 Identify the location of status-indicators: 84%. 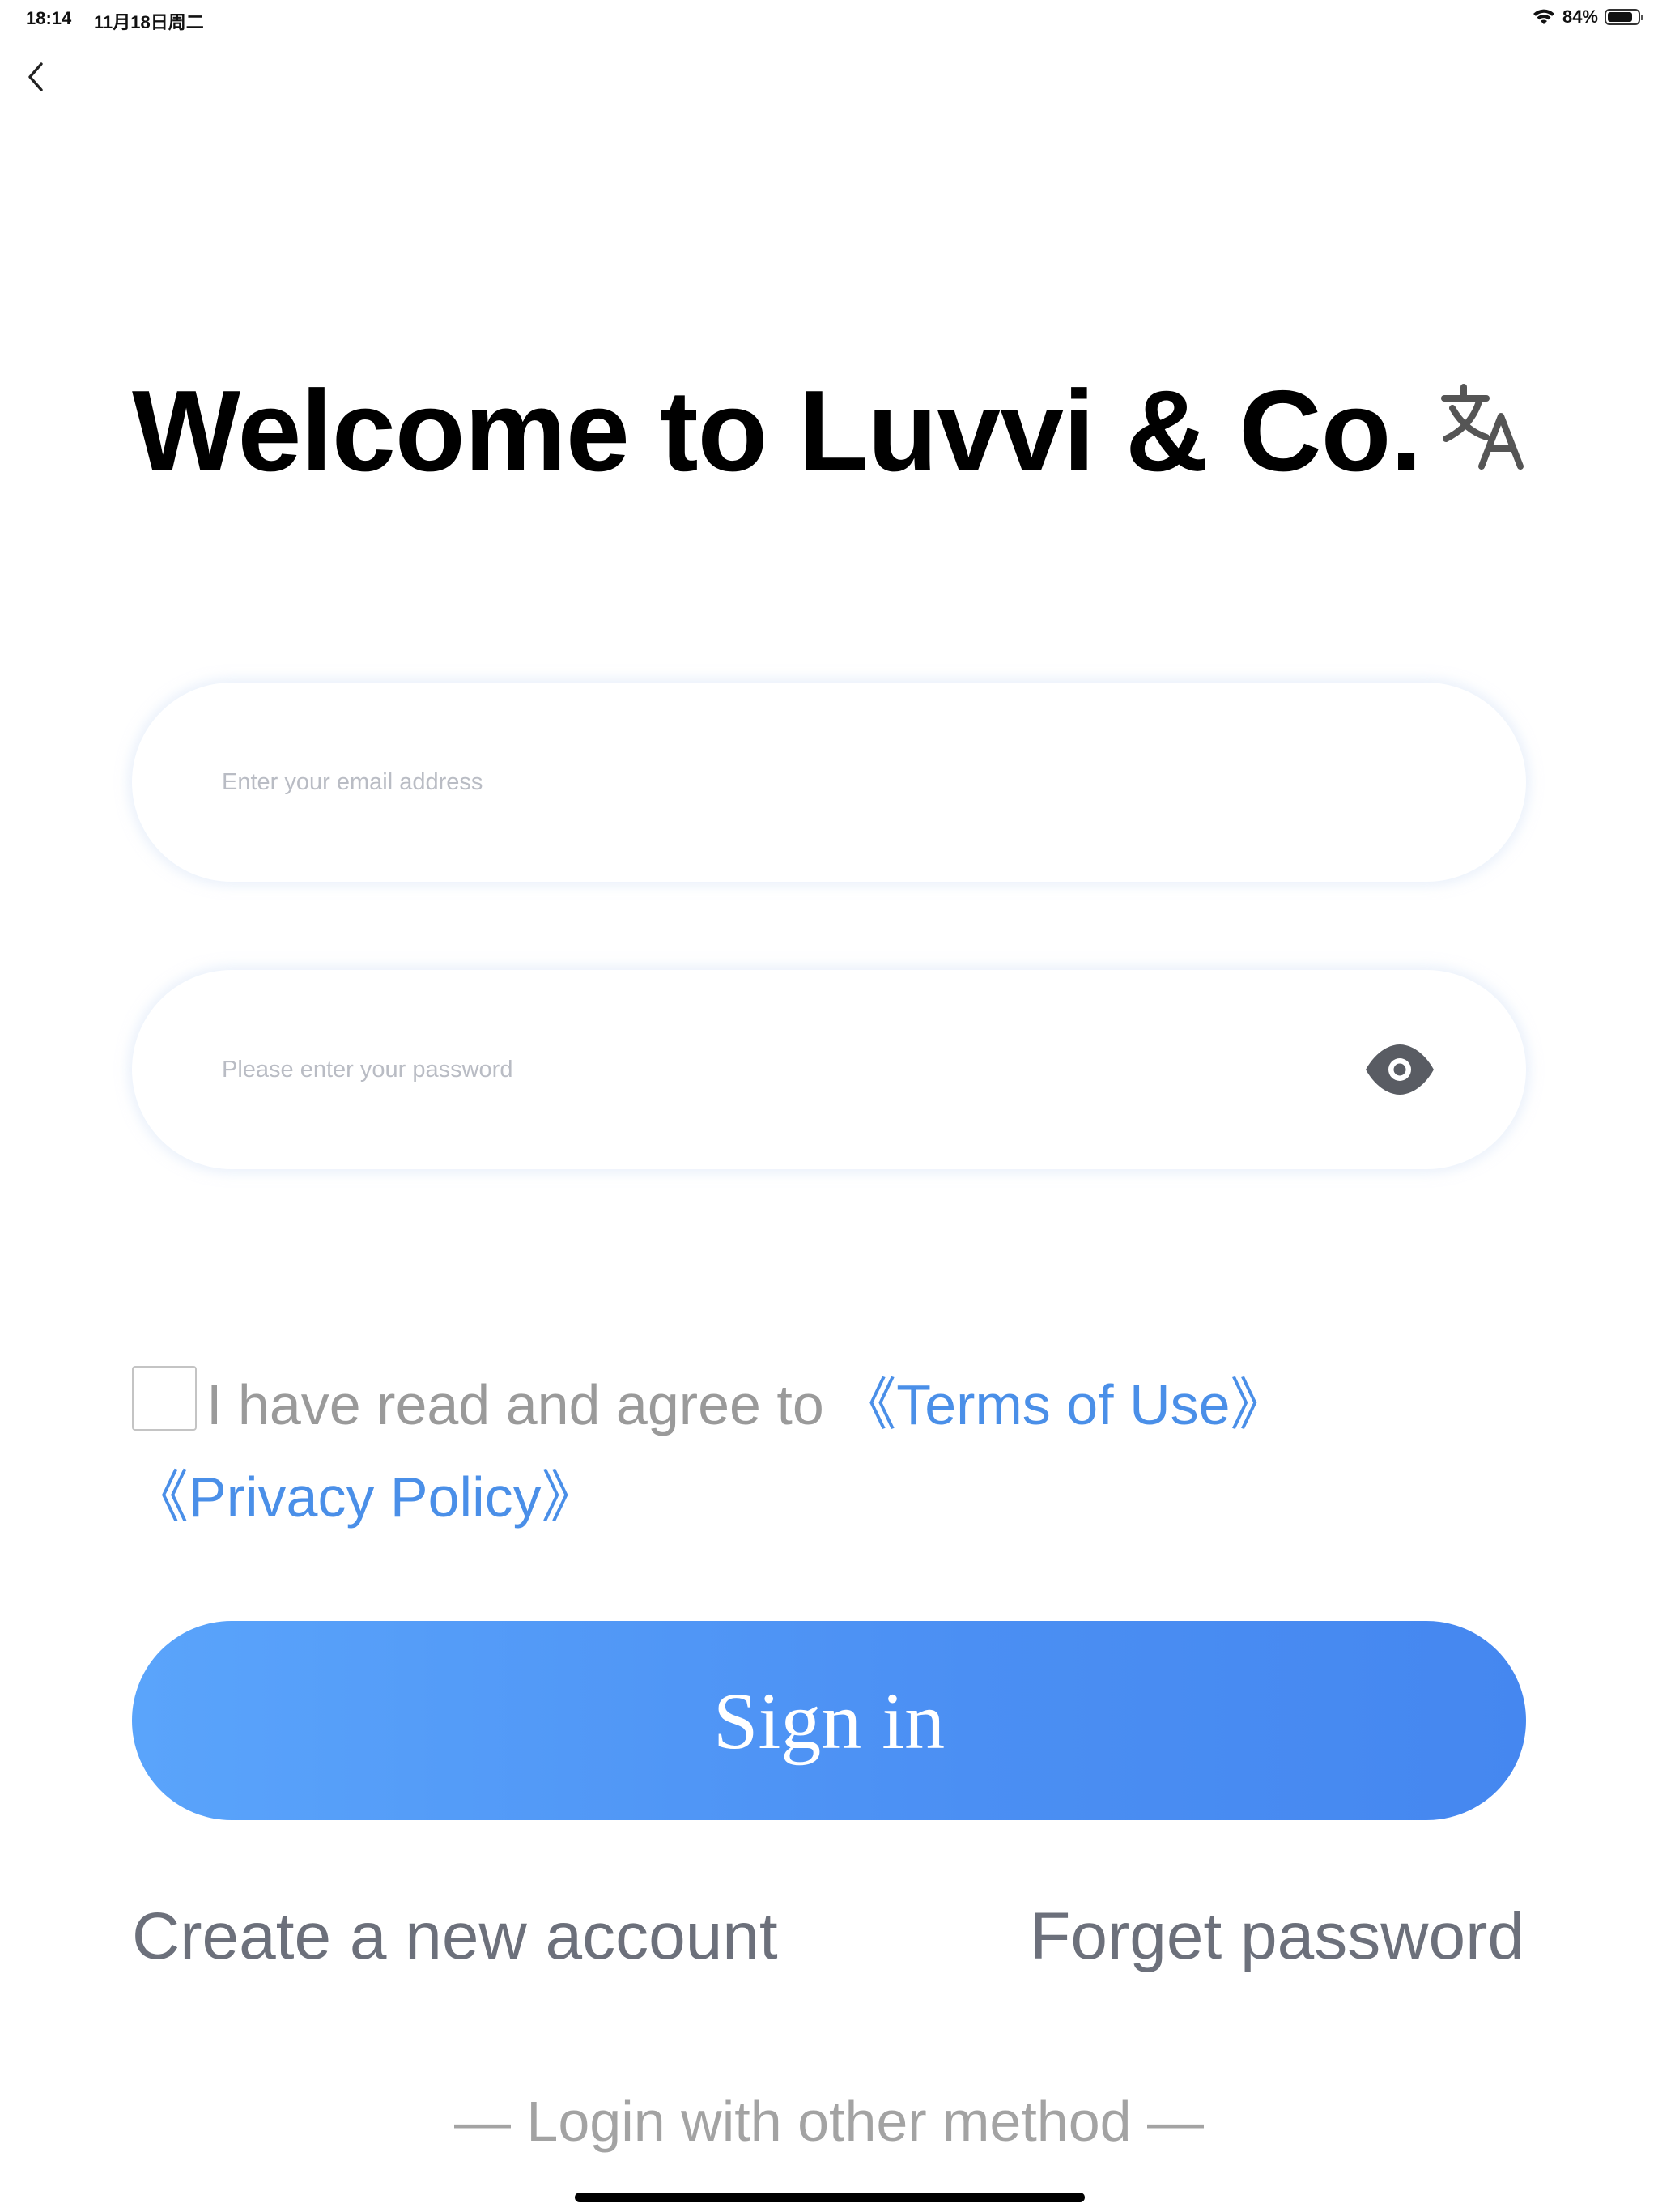
(1587, 17).